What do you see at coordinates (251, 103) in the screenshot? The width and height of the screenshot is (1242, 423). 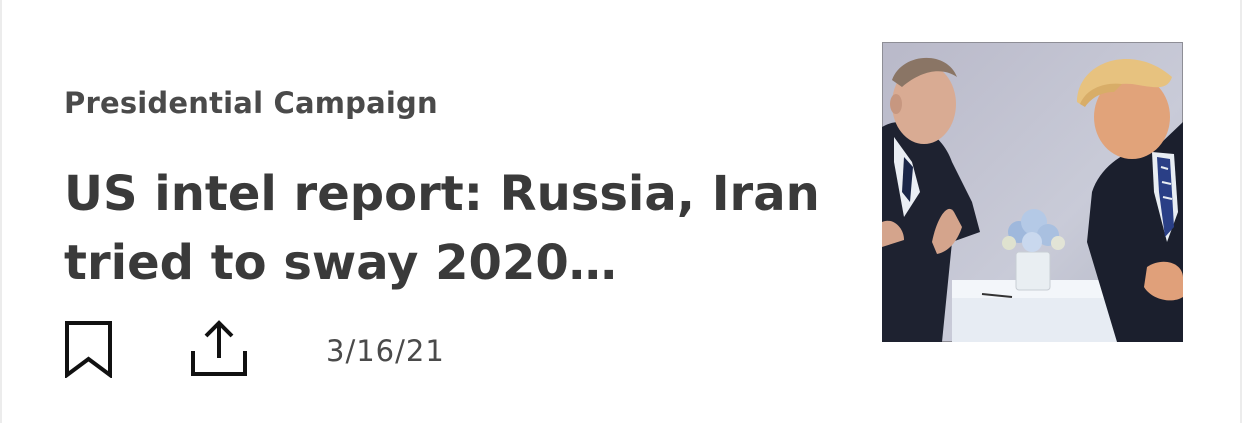 I see `article-category: Presidential Campaign` at bounding box center [251, 103].